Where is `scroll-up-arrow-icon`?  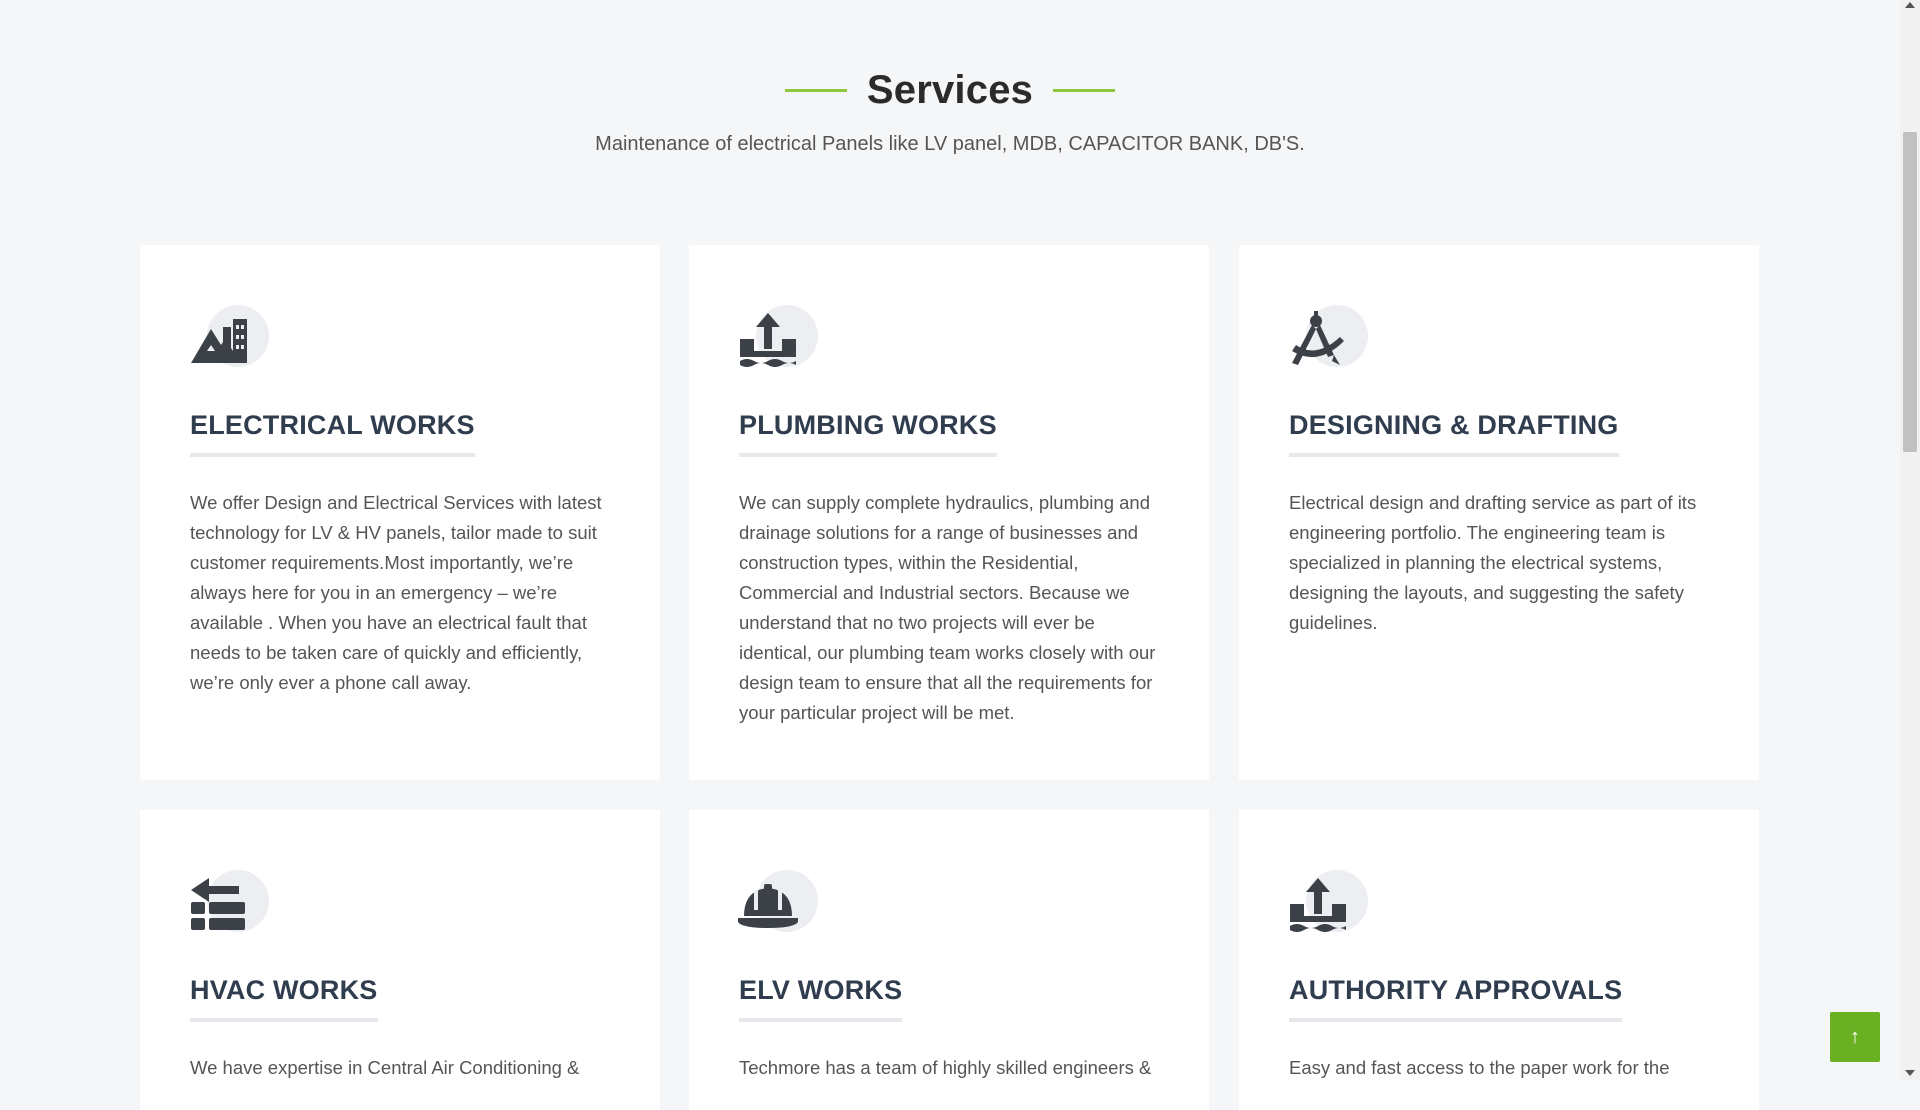
scroll-up-arrow-icon is located at coordinates (1910, 5).